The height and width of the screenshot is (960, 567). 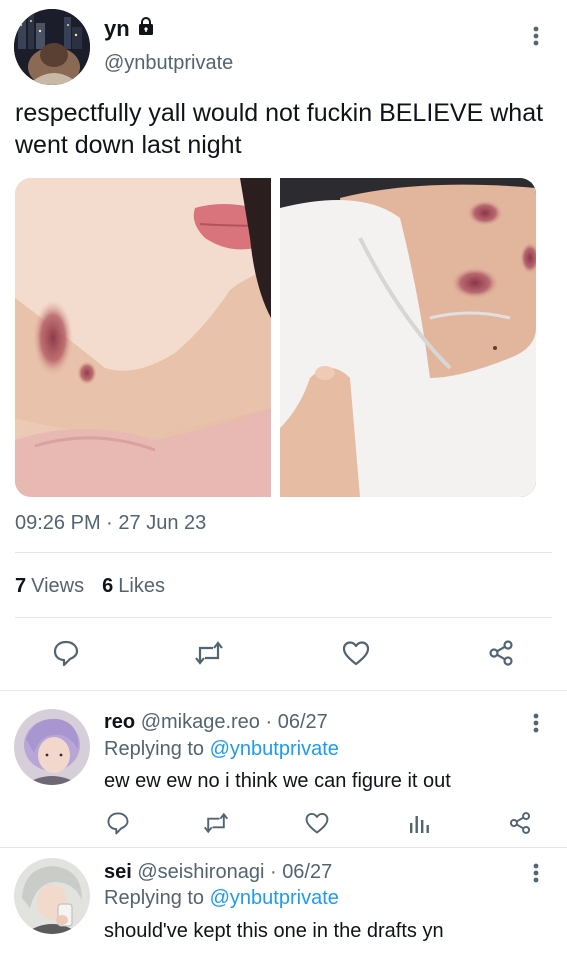 I want to click on reply-author-name: reo, so click(x=119, y=722).